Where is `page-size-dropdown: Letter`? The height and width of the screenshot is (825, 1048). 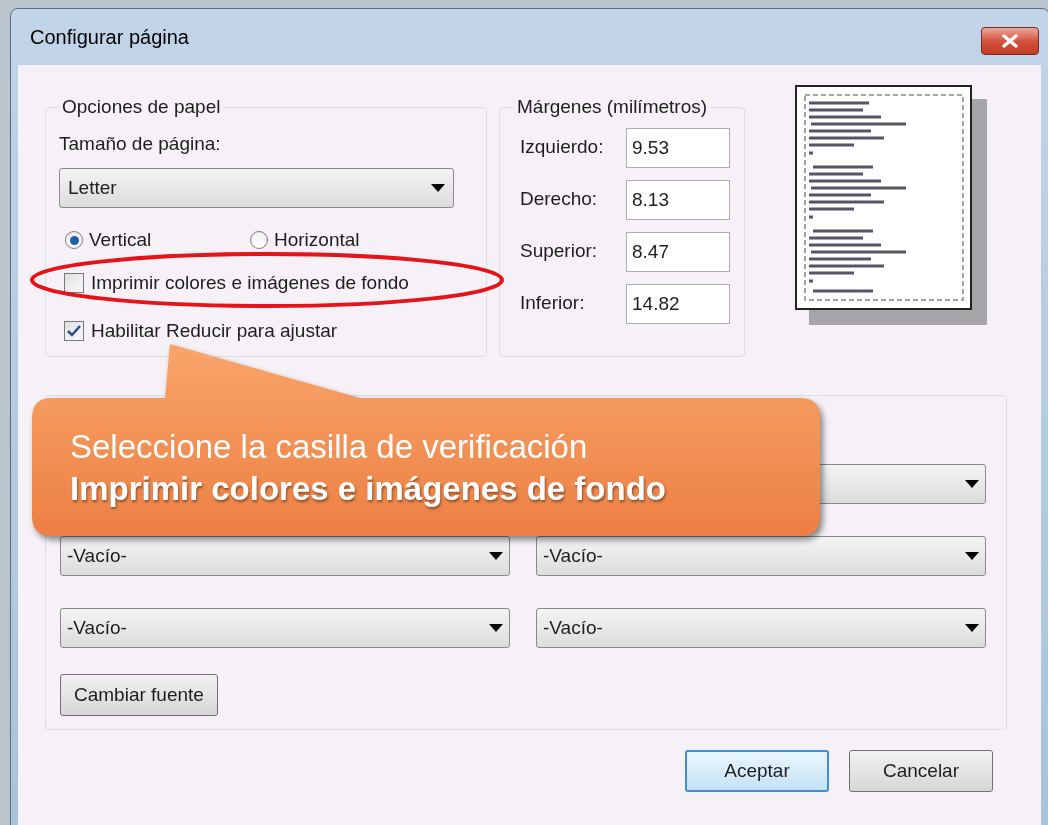 page-size-dropdown: Letter is located at coordinates (256, 188).